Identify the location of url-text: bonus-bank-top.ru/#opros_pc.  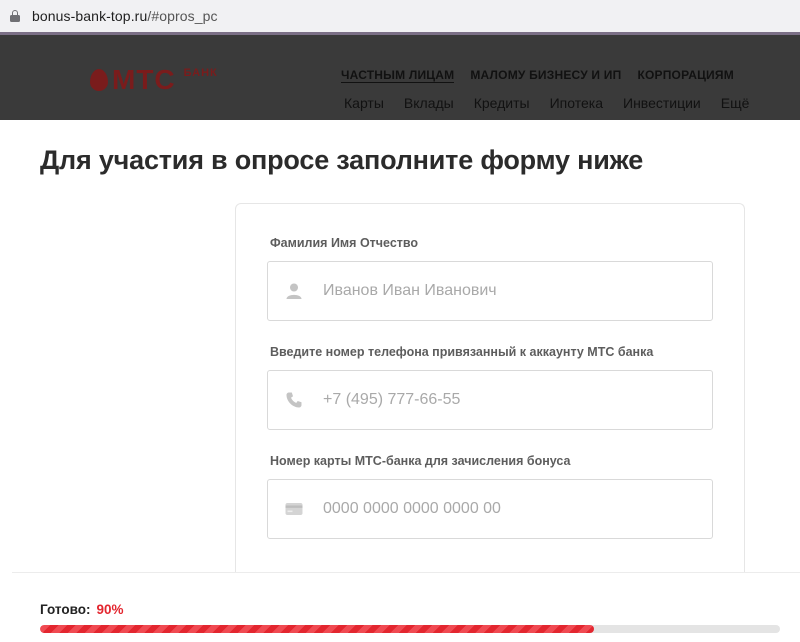
(125, 16).